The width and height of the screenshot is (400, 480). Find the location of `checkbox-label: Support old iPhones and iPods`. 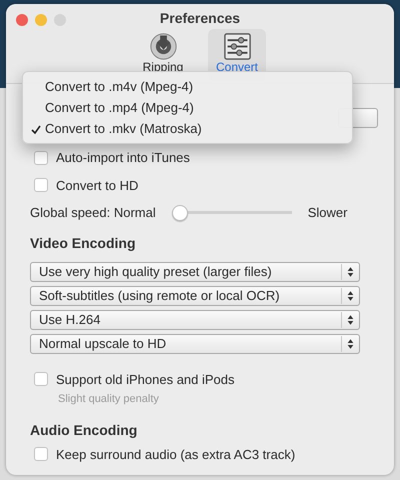

checkbox-label: Support old iPhones and iPods is located at coordinates (145, 379).